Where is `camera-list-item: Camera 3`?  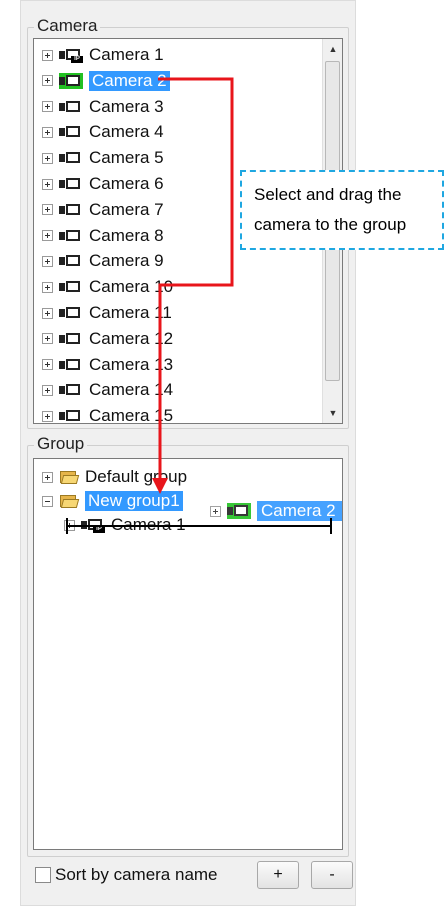
camera-list-item: Camera 3 is located at coordinates (103, 107).